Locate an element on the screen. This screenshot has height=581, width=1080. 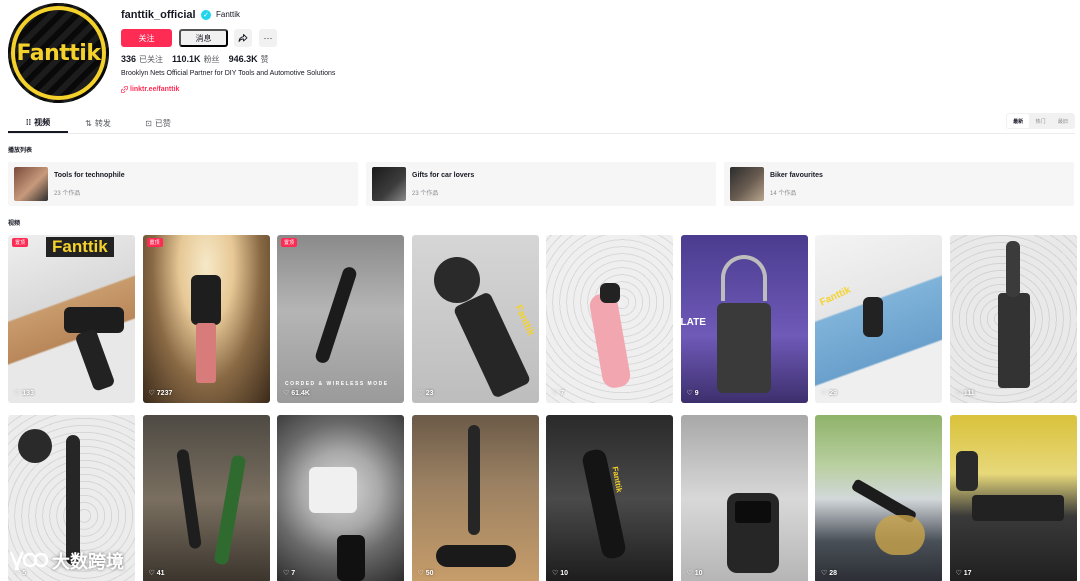
product-body is located at coordinates (73, 500).